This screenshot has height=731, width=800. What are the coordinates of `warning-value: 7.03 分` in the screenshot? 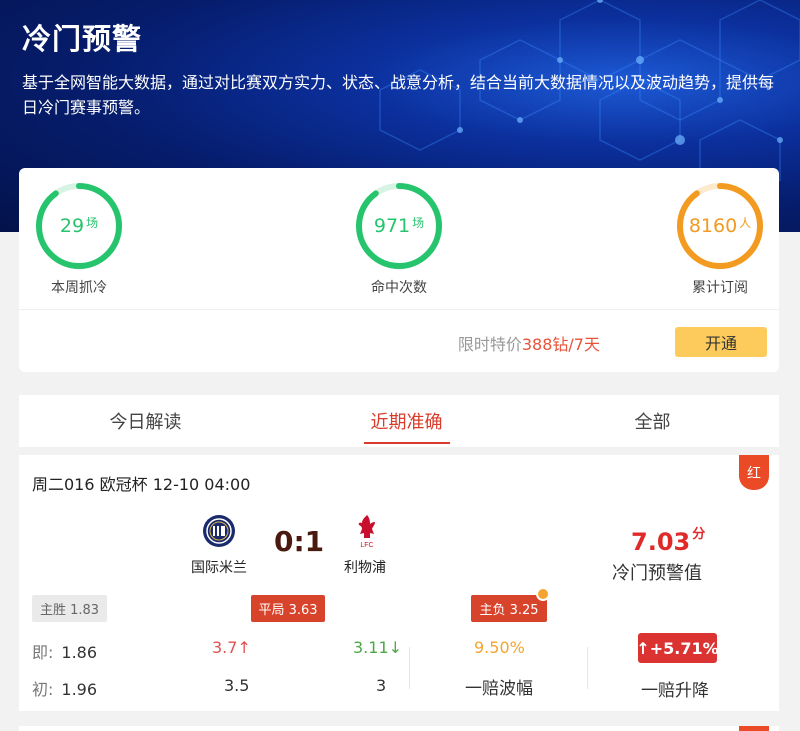 It's located at (668, 541).